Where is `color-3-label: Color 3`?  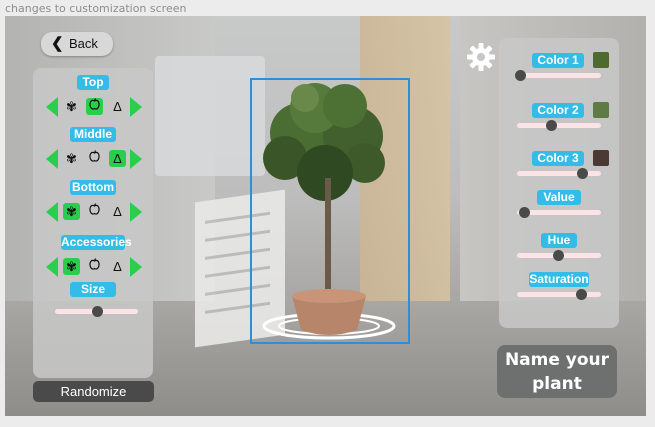
color-3-label: Color 3 is located at coordinates (558, 158).